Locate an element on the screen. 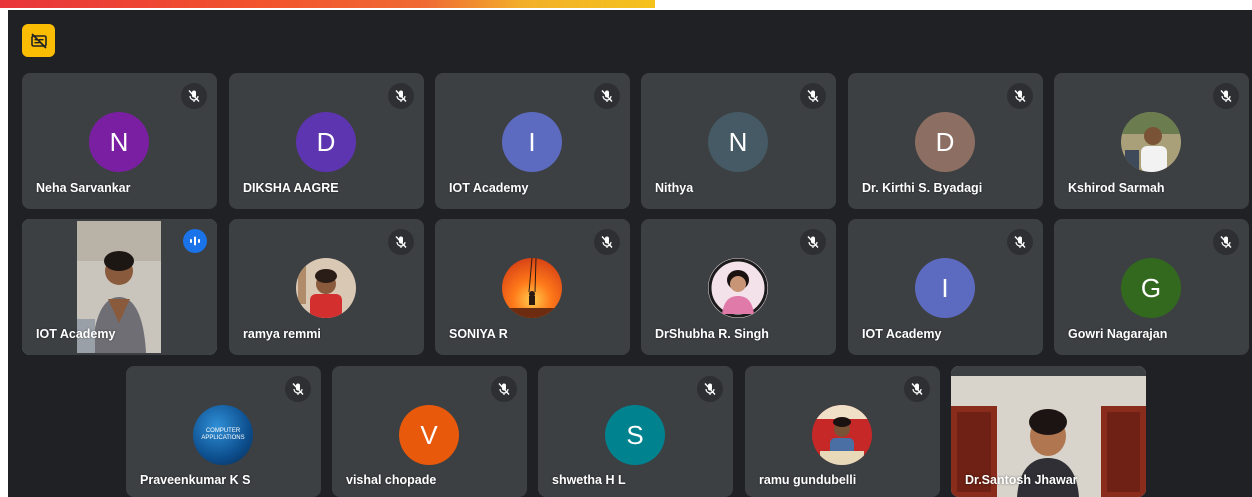 The image size is (1252, 497). participant-tile: Kshirod Sarmah is located at coordinates (1151, 141).